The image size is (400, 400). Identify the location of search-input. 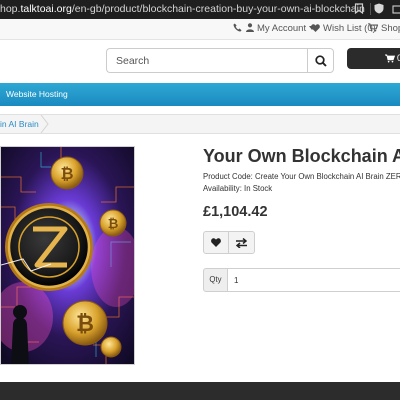
(207, 60).